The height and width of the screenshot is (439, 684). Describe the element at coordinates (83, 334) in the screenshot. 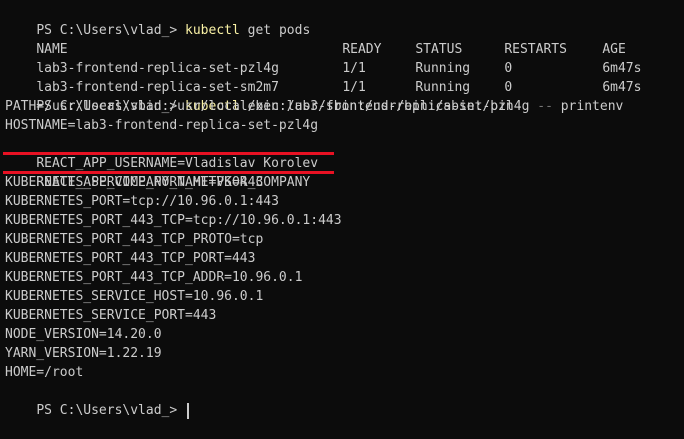

I see `env-line: NODE_VERSION=14.20.0` at that location.